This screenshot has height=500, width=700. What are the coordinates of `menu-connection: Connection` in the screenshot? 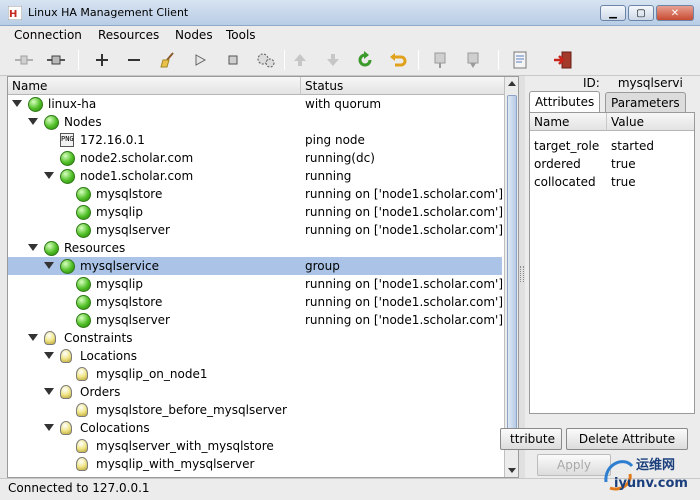 It's located at (48, 35).